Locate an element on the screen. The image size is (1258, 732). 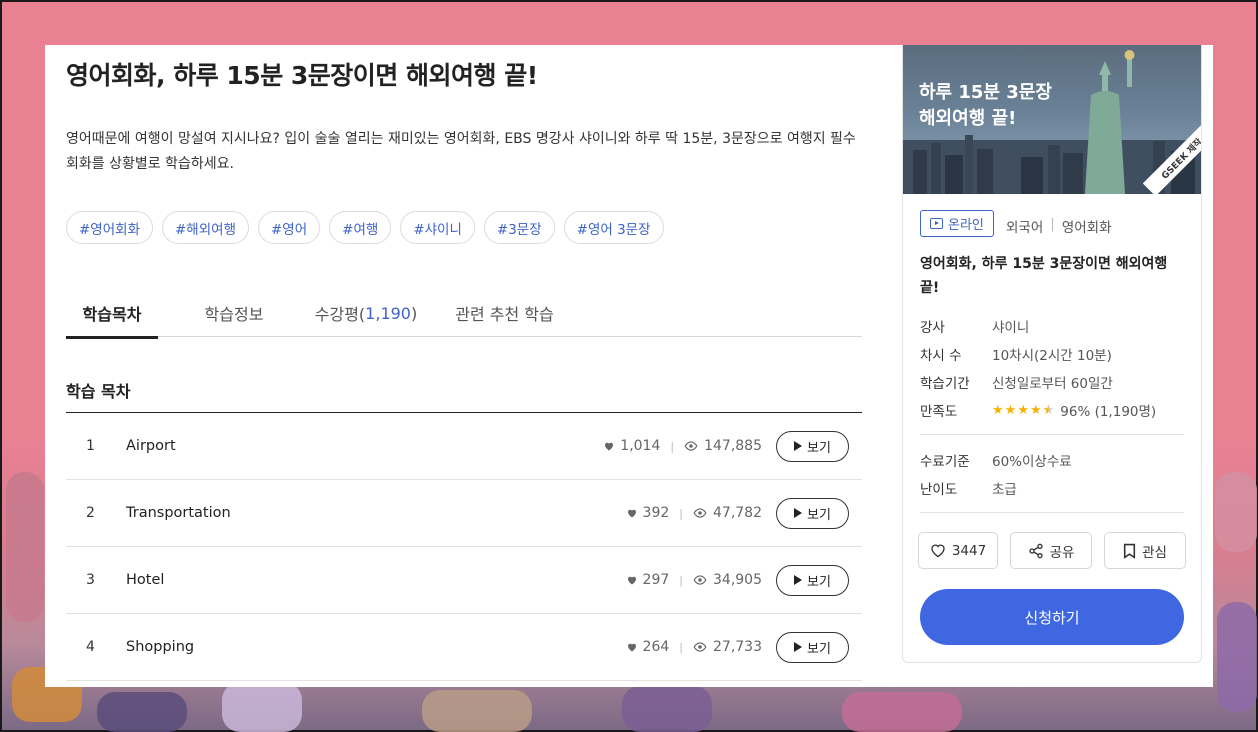
info-row-lessons: 차시 수 10차시(2시간 10분) is located at coordinates (1016, 356).